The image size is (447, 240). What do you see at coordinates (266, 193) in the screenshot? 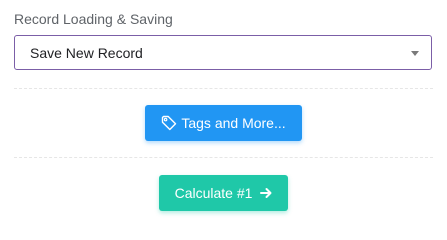
I see `arrow-right-icon` at bounding box center [266, 193].